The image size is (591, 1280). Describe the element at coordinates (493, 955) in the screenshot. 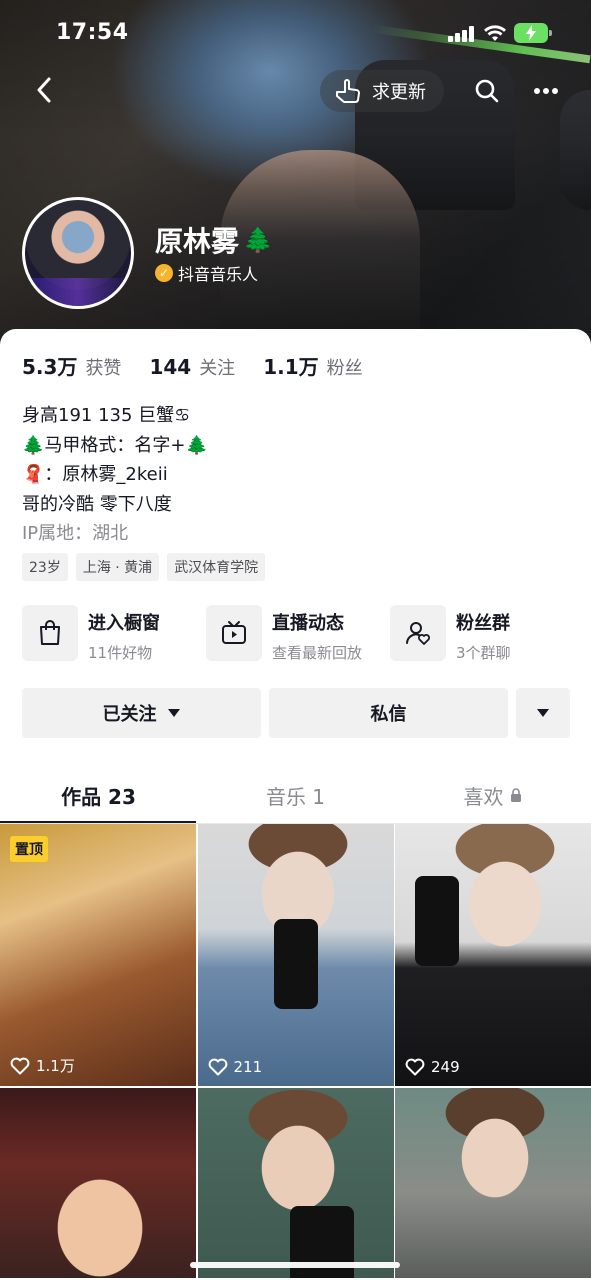

I see `video-thumbnail: 249` at that location.